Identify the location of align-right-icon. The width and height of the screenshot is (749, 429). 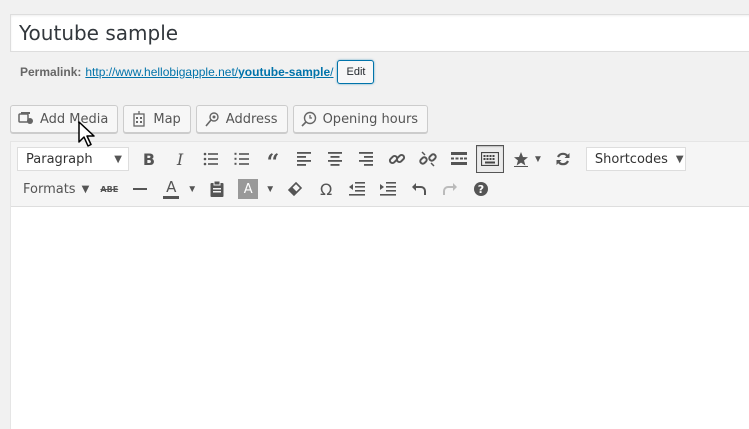
(366, 159).